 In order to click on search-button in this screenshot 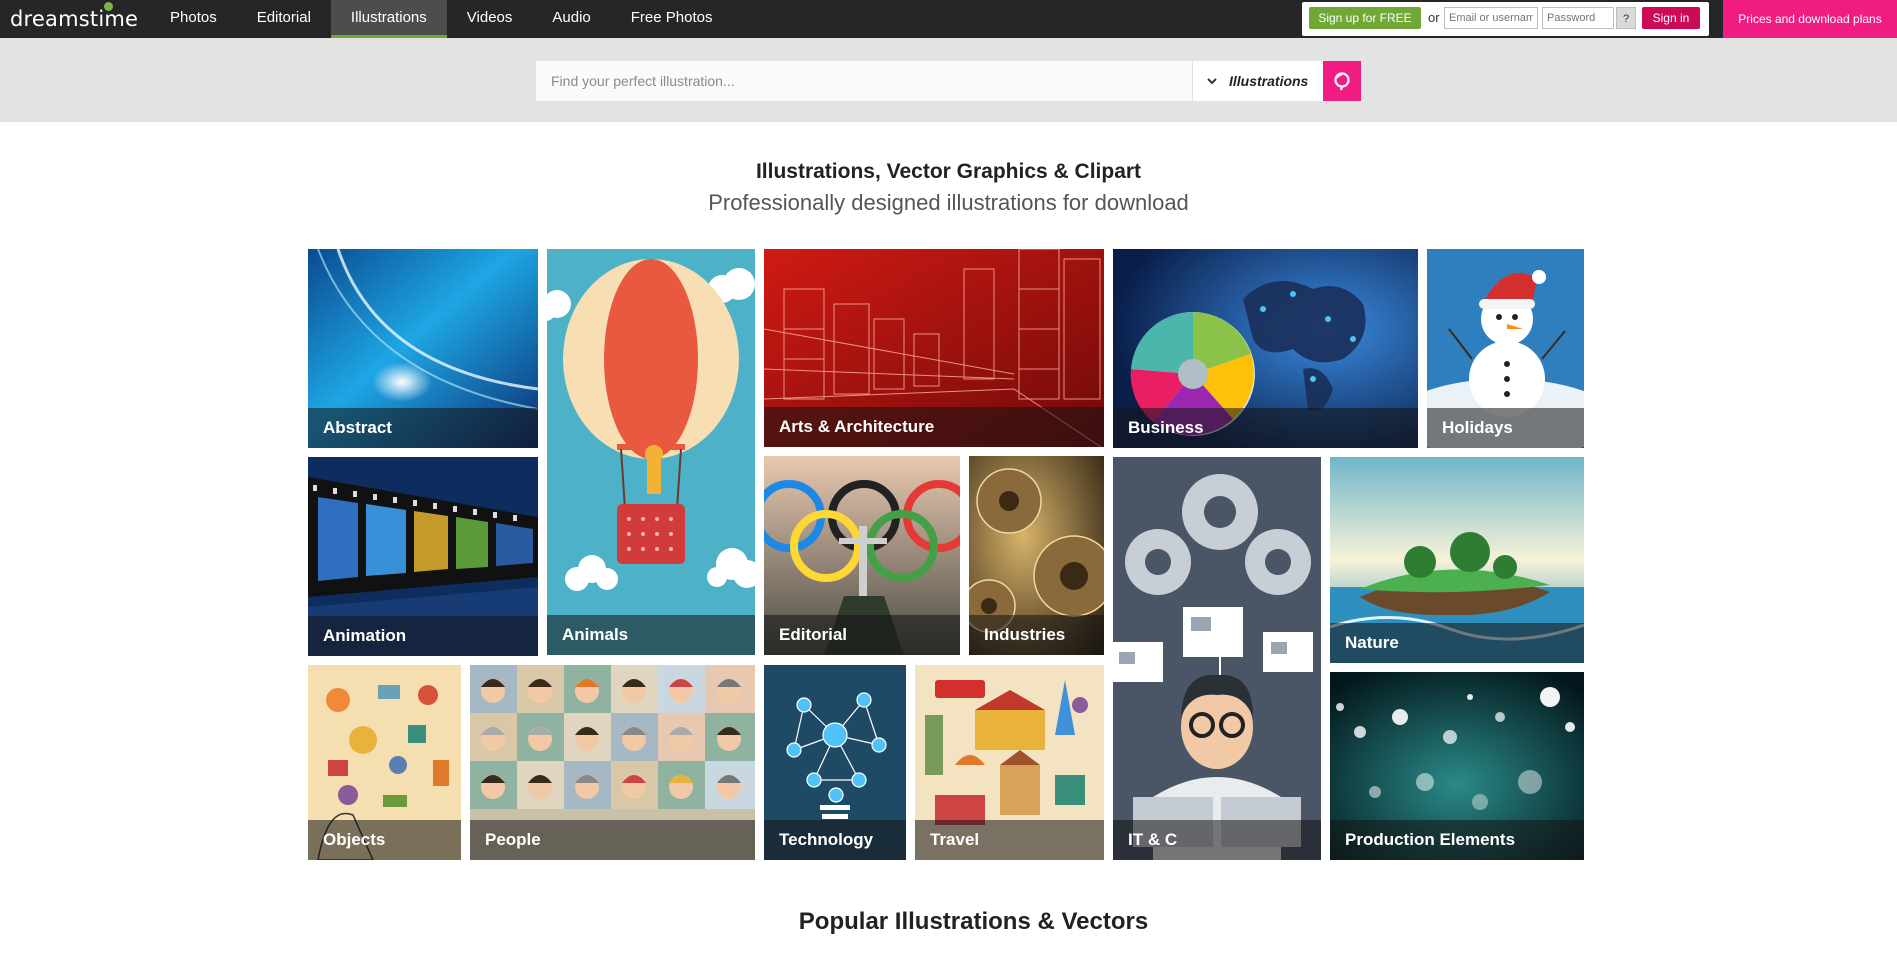, I will do `click(1342, 81)`.